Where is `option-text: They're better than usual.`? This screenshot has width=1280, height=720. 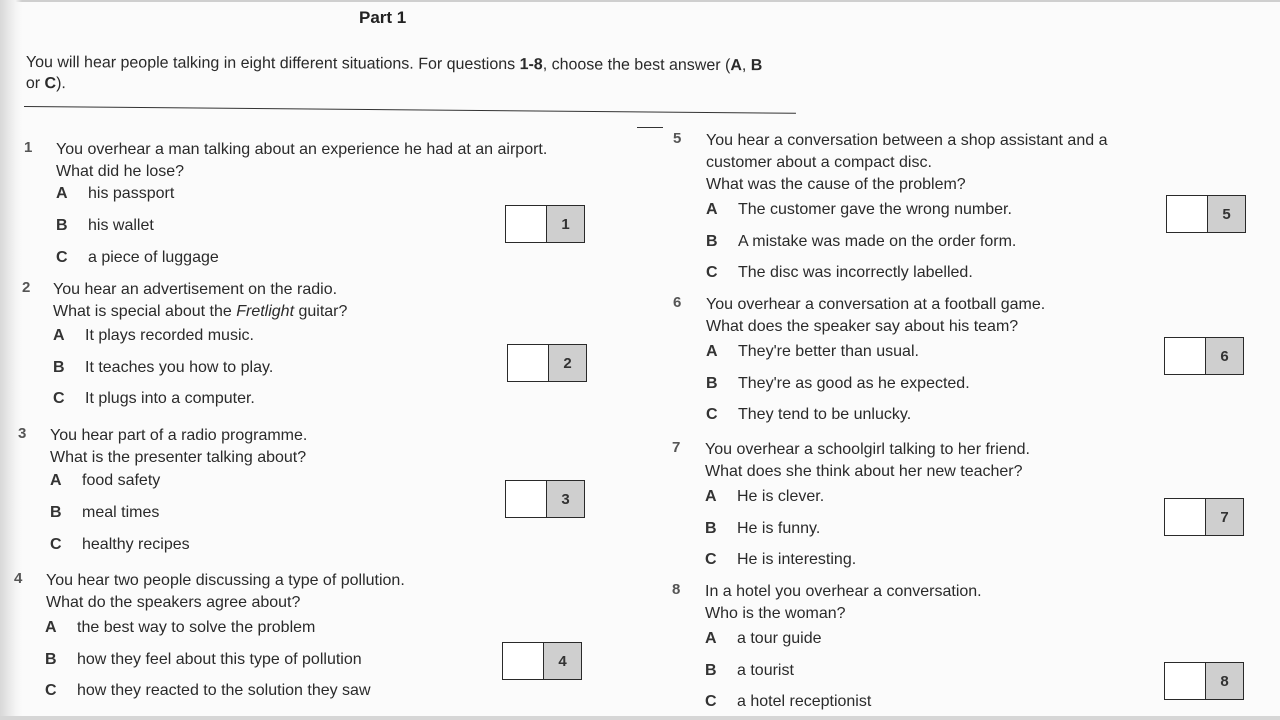 option-text: They're better than usual. is located at coordinates (828, 351).